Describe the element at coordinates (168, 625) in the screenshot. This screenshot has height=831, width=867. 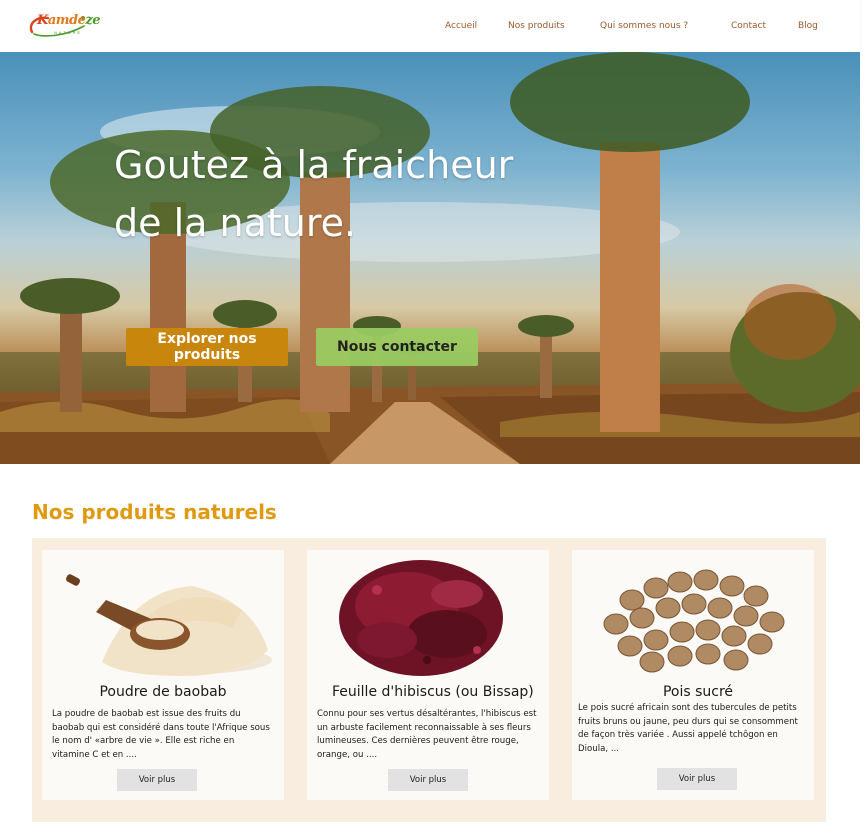
I see `baobab-powder-image` at that location.